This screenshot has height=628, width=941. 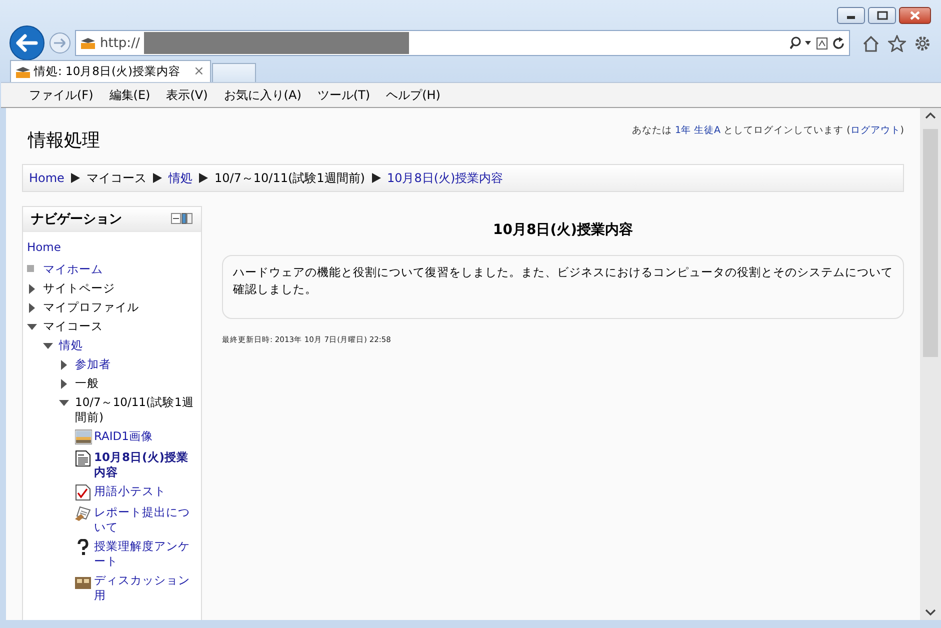 What do you see at coordinates (130, 491) in the screenshot?
I see `activity-link: 用語小テスト` at bounding box center [130, 491].